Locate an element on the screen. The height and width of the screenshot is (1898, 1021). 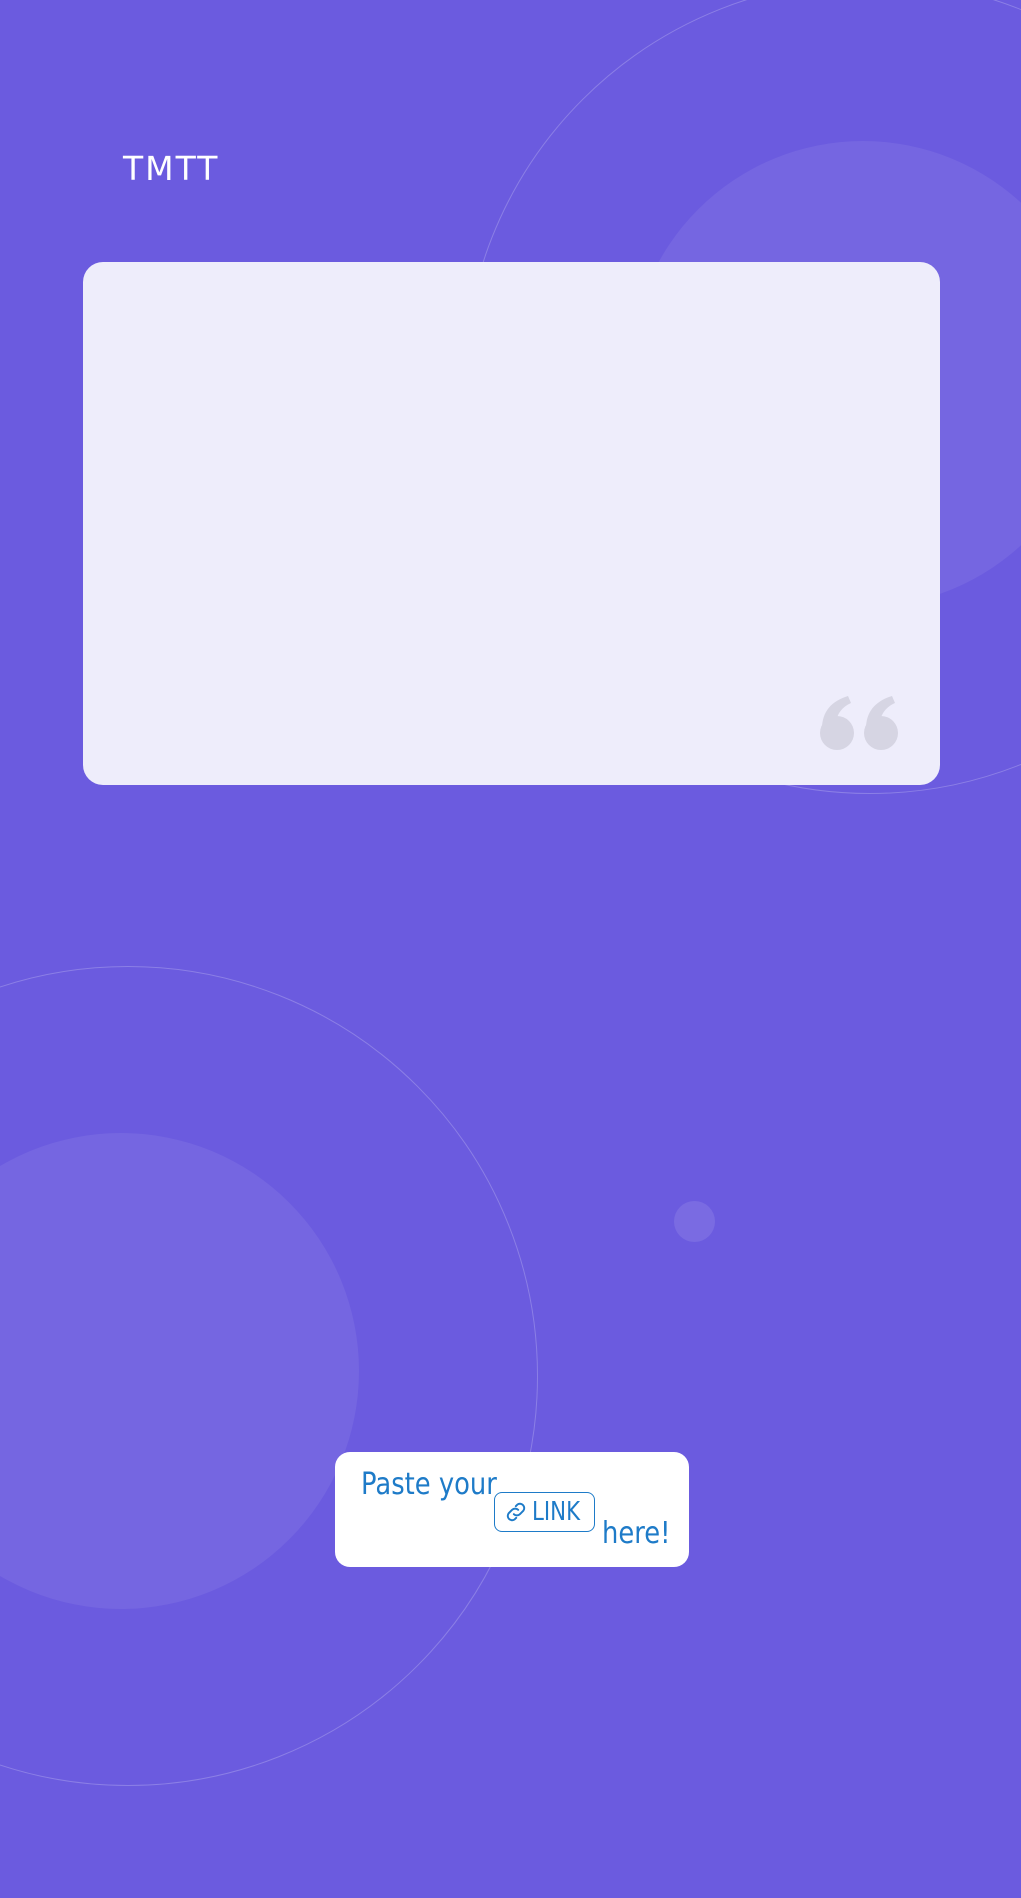
quote-text is located at coordinates (511, 483).